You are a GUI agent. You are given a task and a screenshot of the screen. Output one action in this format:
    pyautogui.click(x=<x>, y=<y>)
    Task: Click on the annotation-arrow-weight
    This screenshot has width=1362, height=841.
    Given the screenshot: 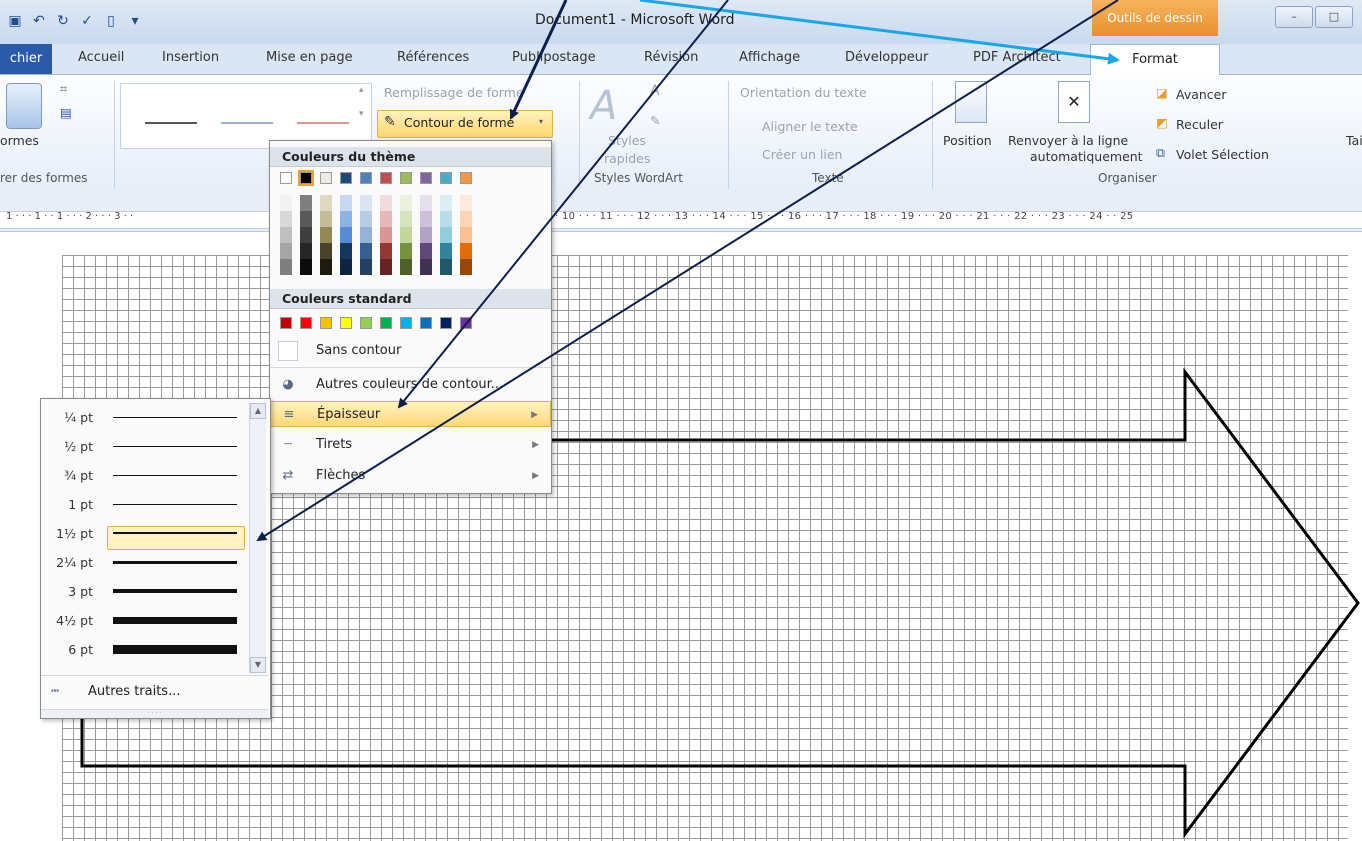 What is the action you would take?
    pyautogui.click(x=563, y=204)
    